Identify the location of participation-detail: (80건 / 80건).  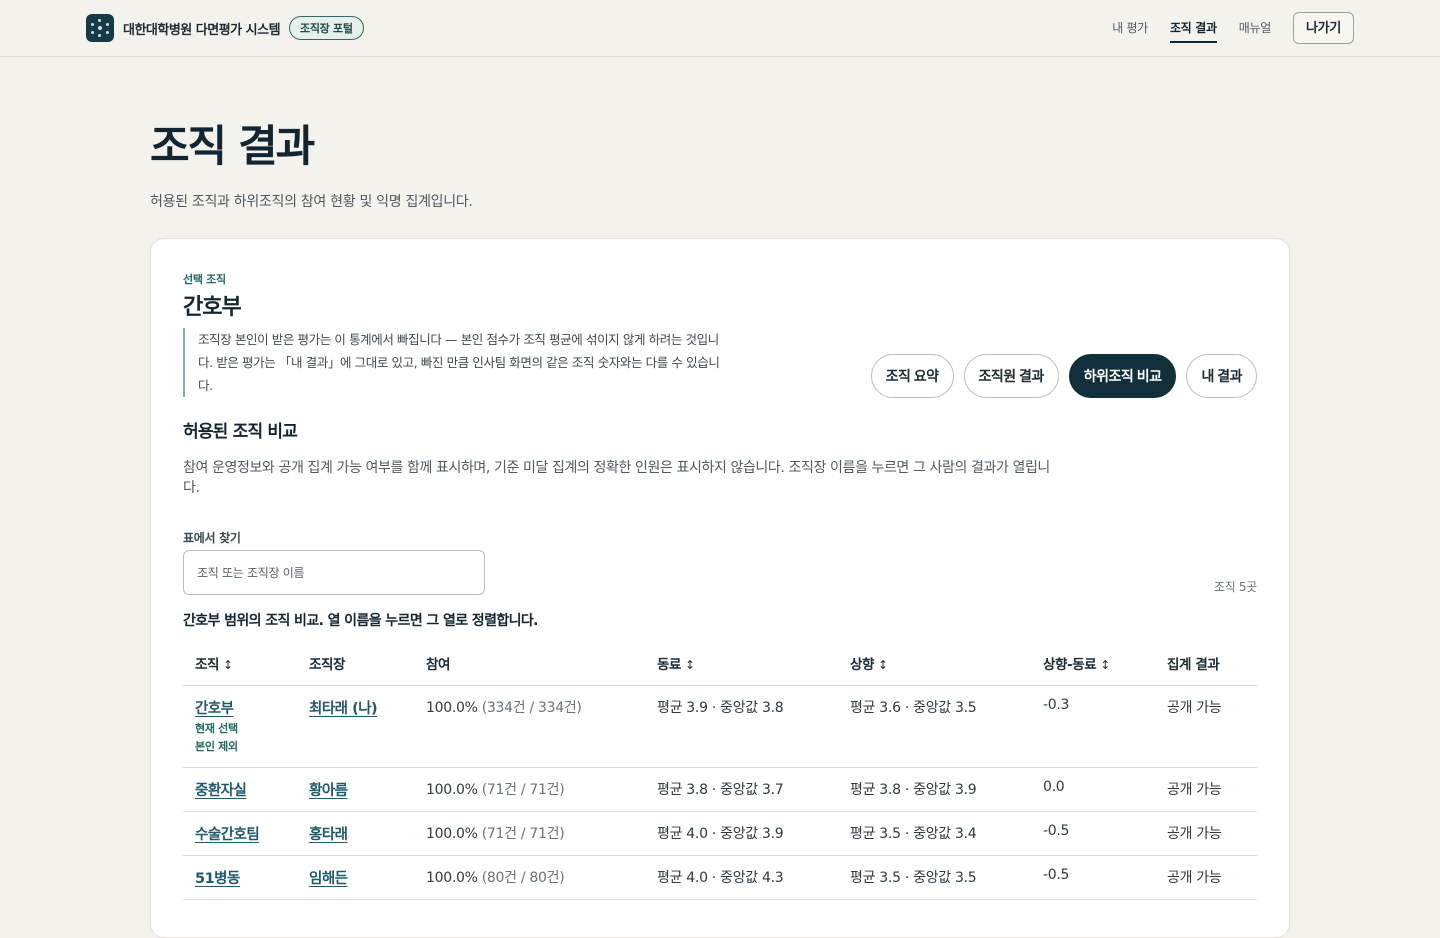
(523, 877).